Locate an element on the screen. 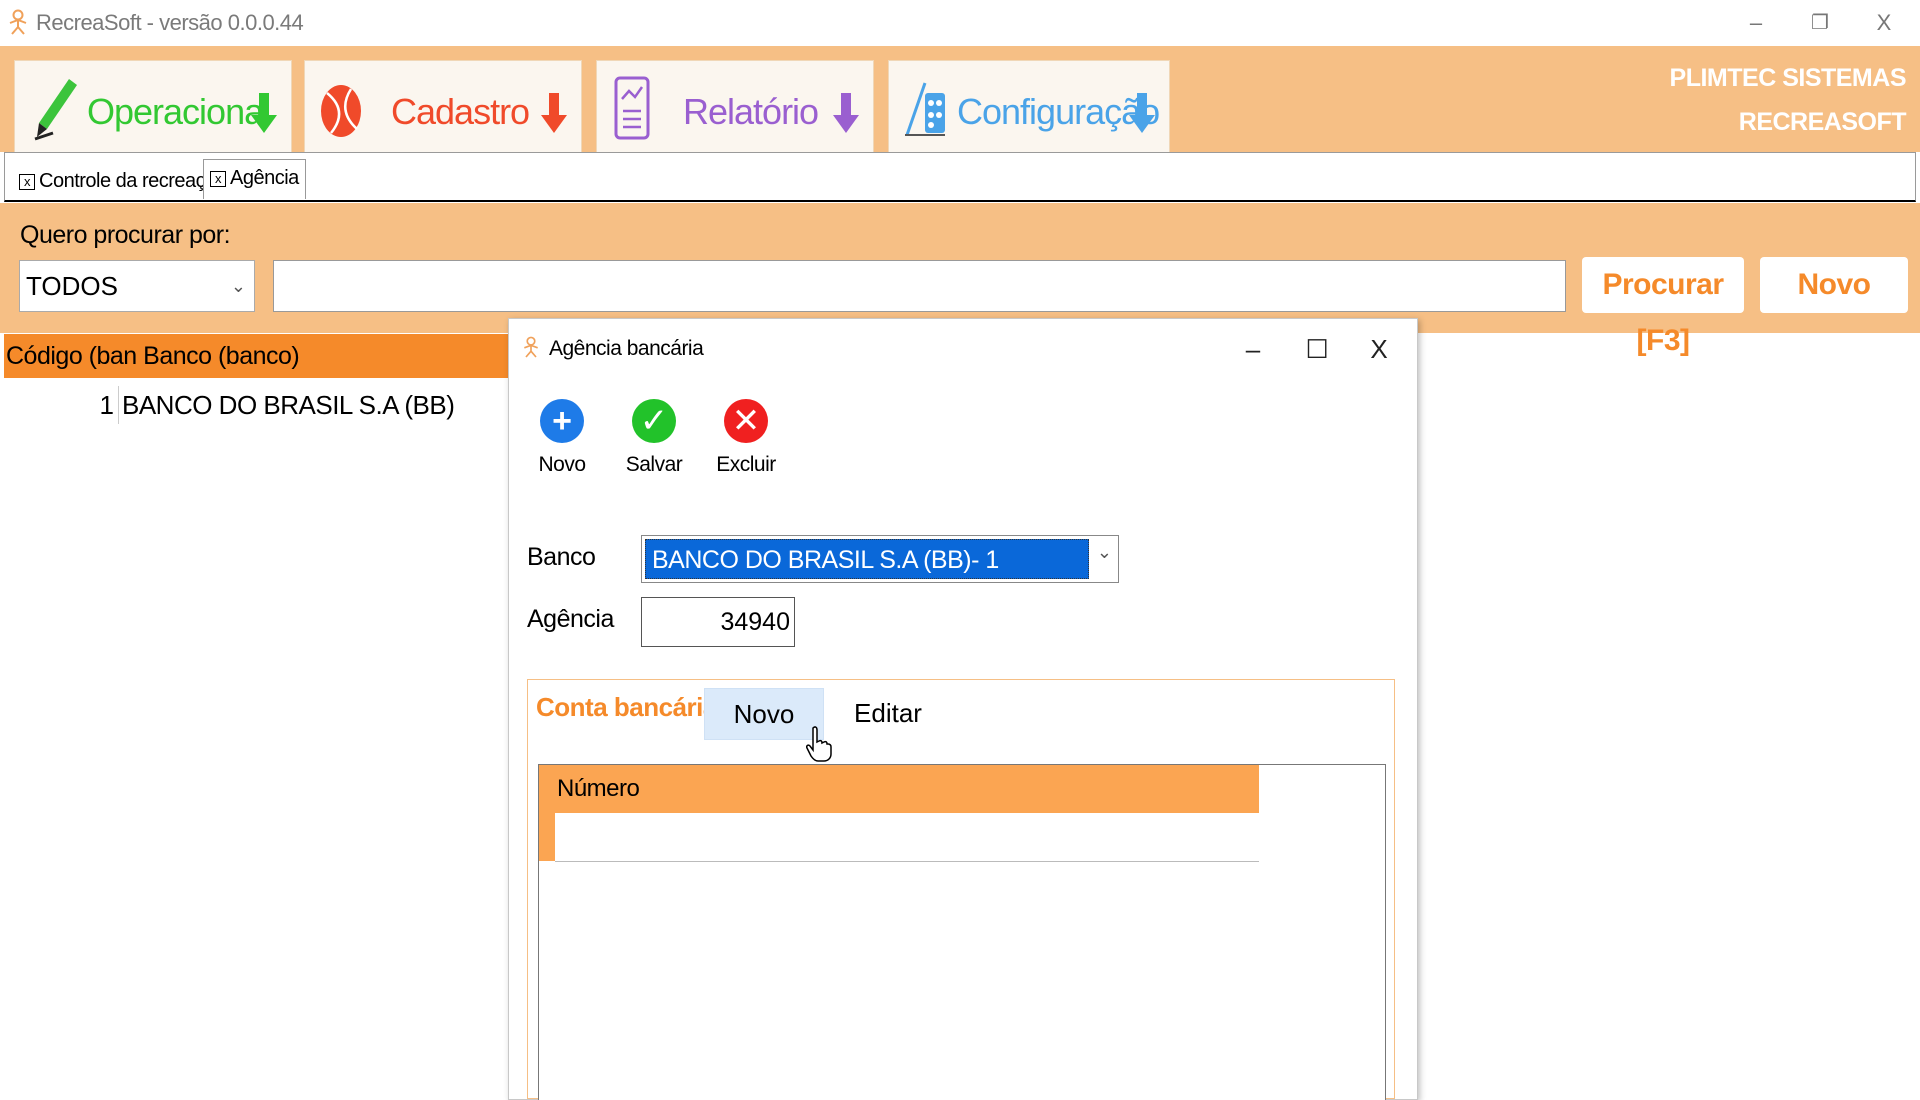 Image resolution: width=1920 pixels, height=1100 pixels. search-label: Quero procurar por: is located at coordinates (125, 235).